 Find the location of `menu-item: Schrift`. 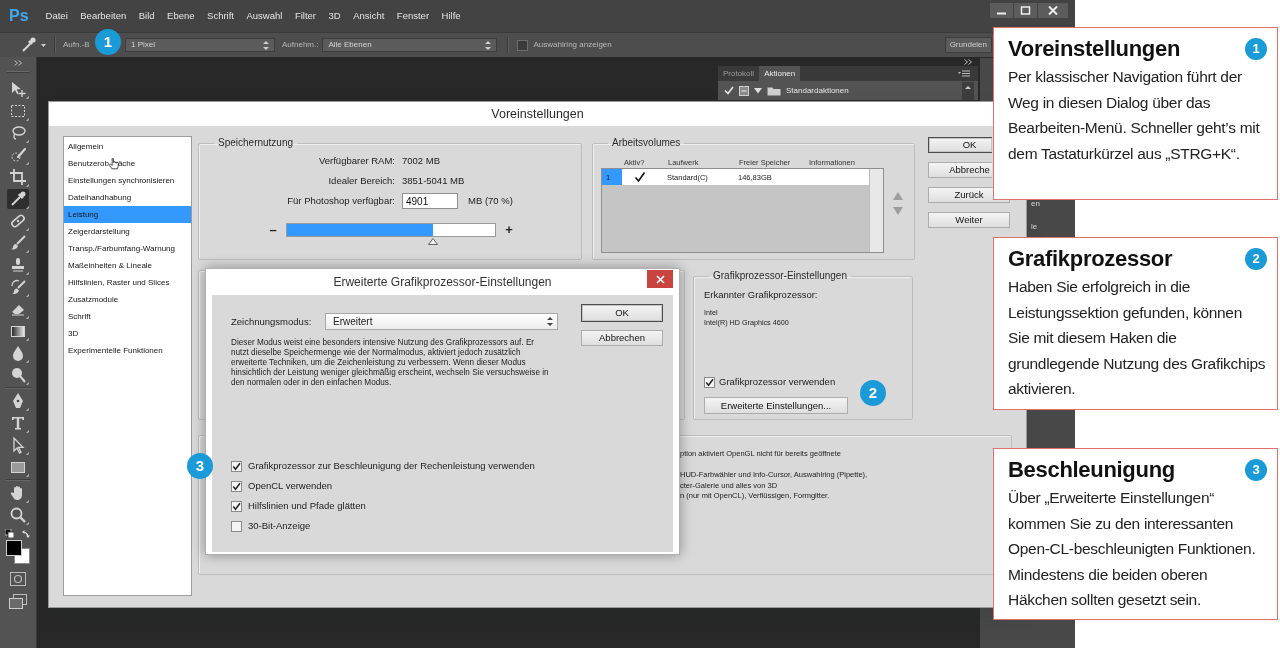

menu-item: Schrift is located at coordinates (220, 16).